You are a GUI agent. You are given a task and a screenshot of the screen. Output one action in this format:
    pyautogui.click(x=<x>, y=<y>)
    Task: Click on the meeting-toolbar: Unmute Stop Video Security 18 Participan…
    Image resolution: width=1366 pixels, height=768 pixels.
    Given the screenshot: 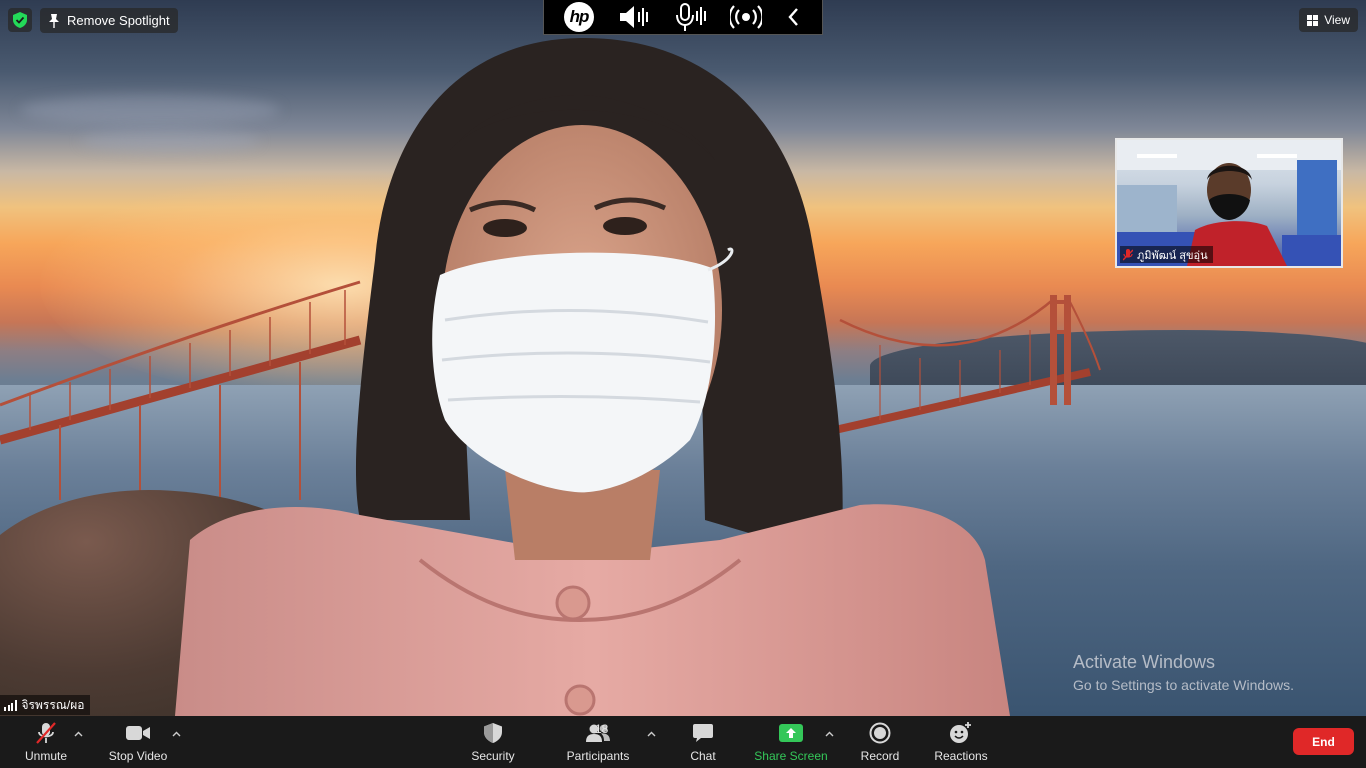 What is the action you would take?
    pyautogui.click(x=683, y=742)
    